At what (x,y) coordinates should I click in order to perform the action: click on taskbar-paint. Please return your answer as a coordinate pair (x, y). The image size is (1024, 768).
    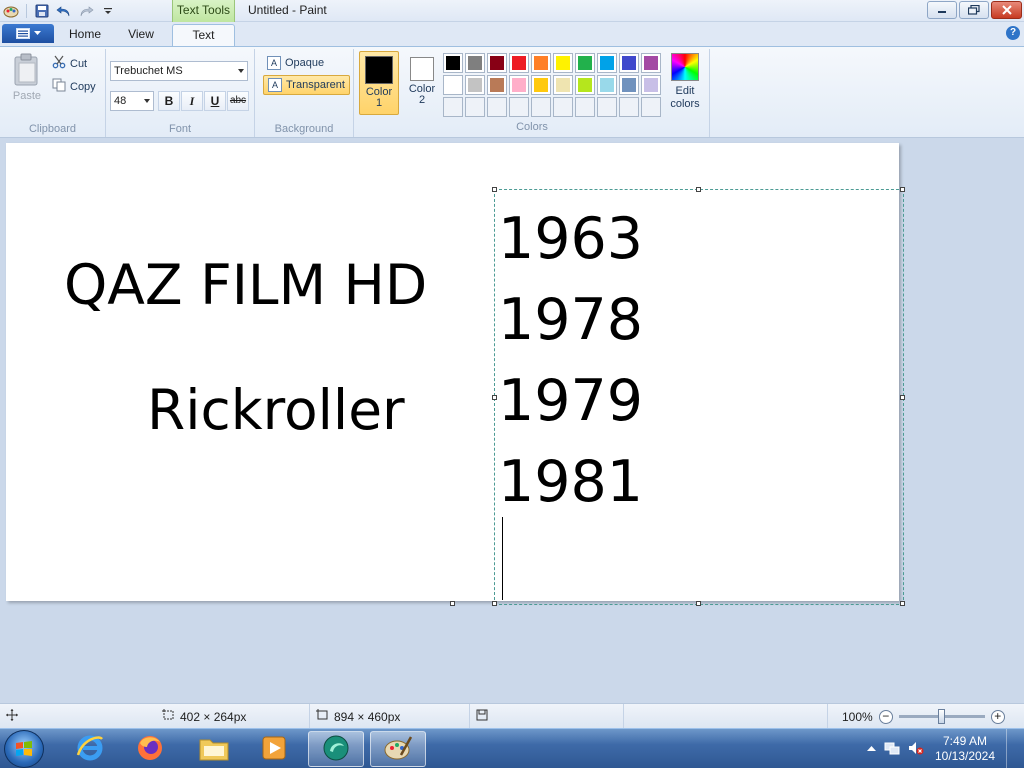
    Looking at the image, I should click on (398, 749).